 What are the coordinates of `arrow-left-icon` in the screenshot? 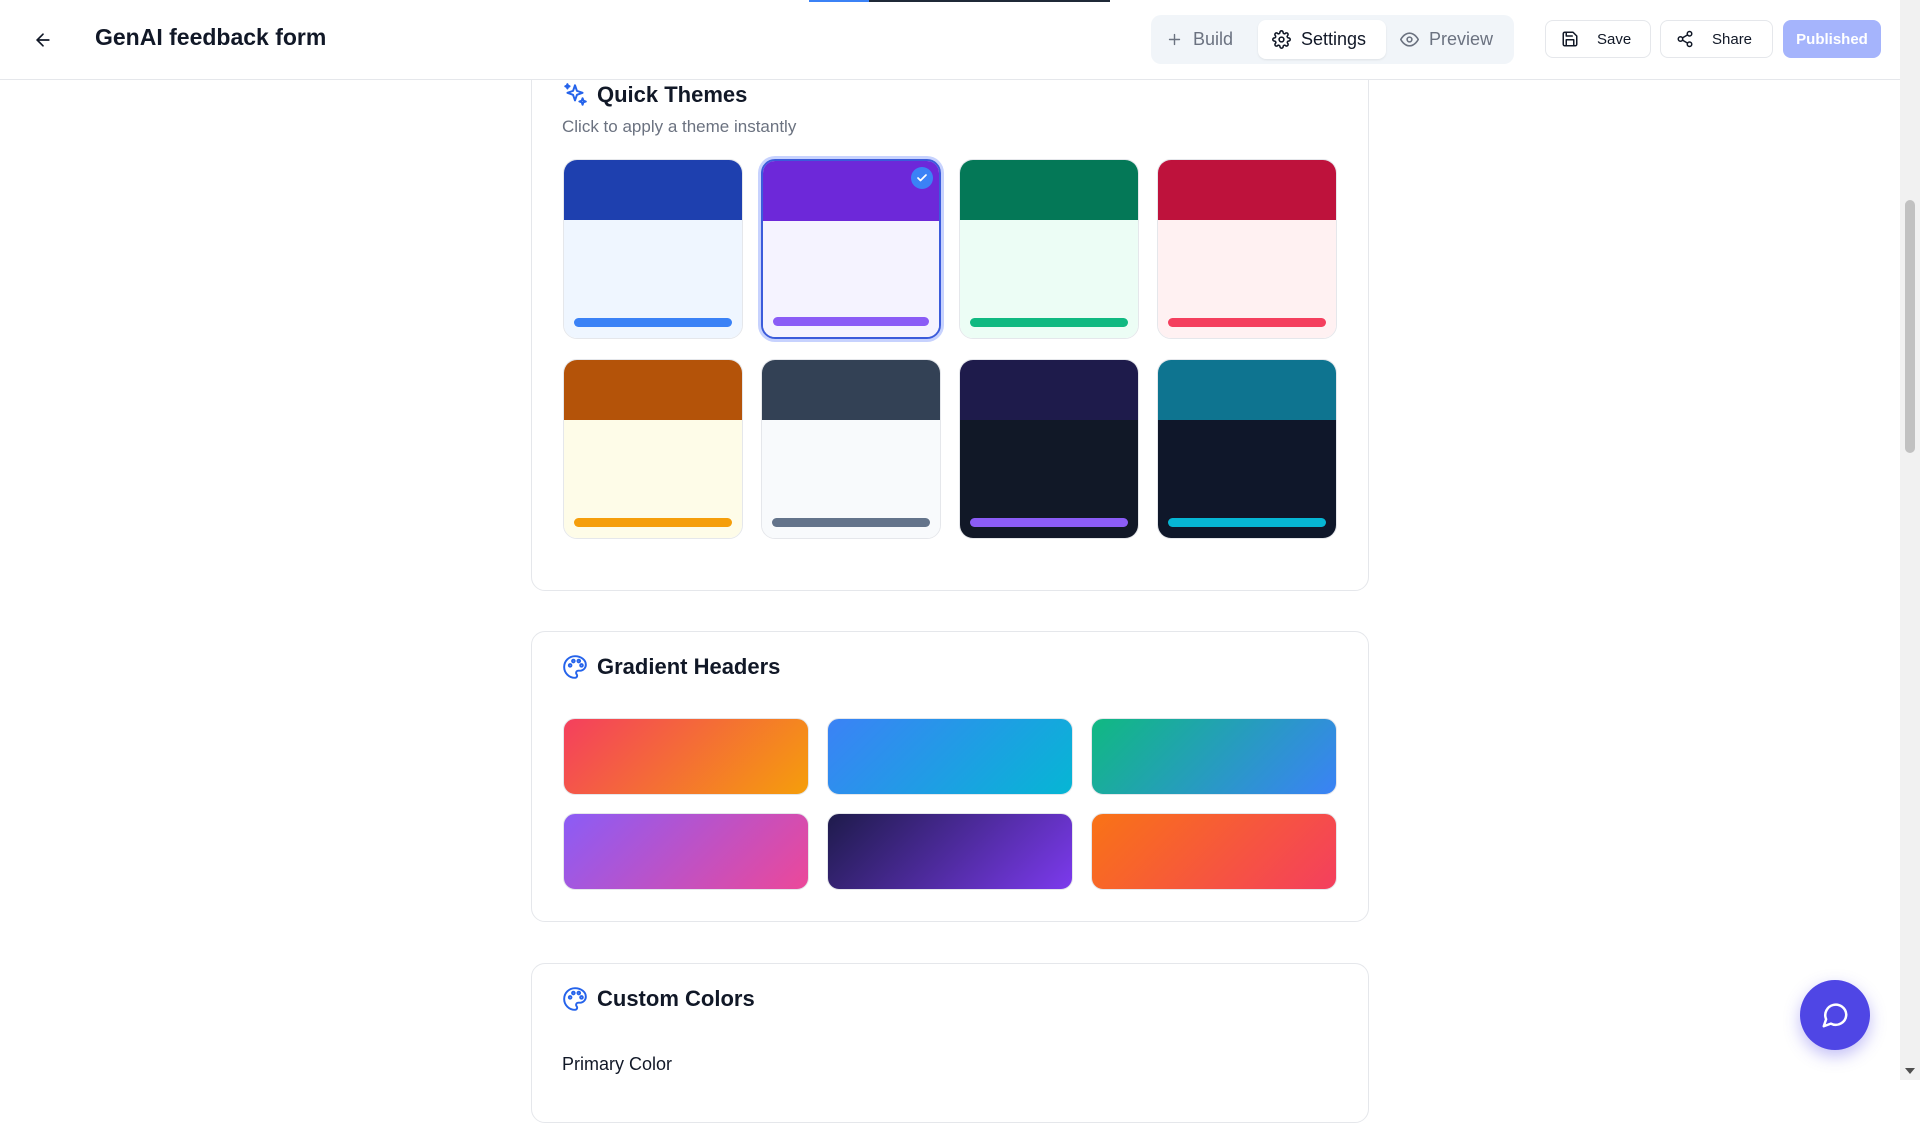 It's located at (43, 40).